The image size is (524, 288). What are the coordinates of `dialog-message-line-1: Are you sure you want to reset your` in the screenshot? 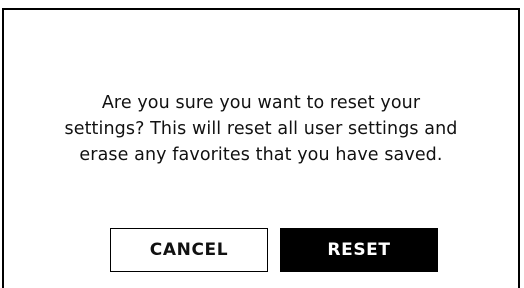 It's located at (261, 103).